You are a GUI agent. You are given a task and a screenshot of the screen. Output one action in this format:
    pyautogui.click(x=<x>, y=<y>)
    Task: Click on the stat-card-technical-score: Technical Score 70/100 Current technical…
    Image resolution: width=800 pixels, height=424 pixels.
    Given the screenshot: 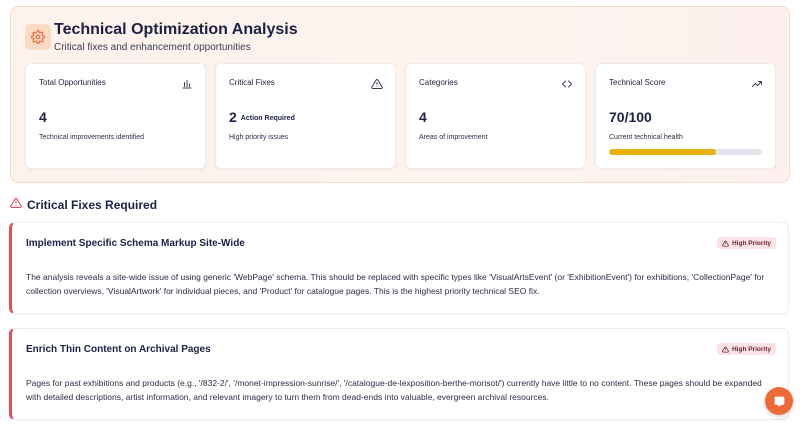 What is the action you would take?
    pyautogui.click(x=685, y=116)
    